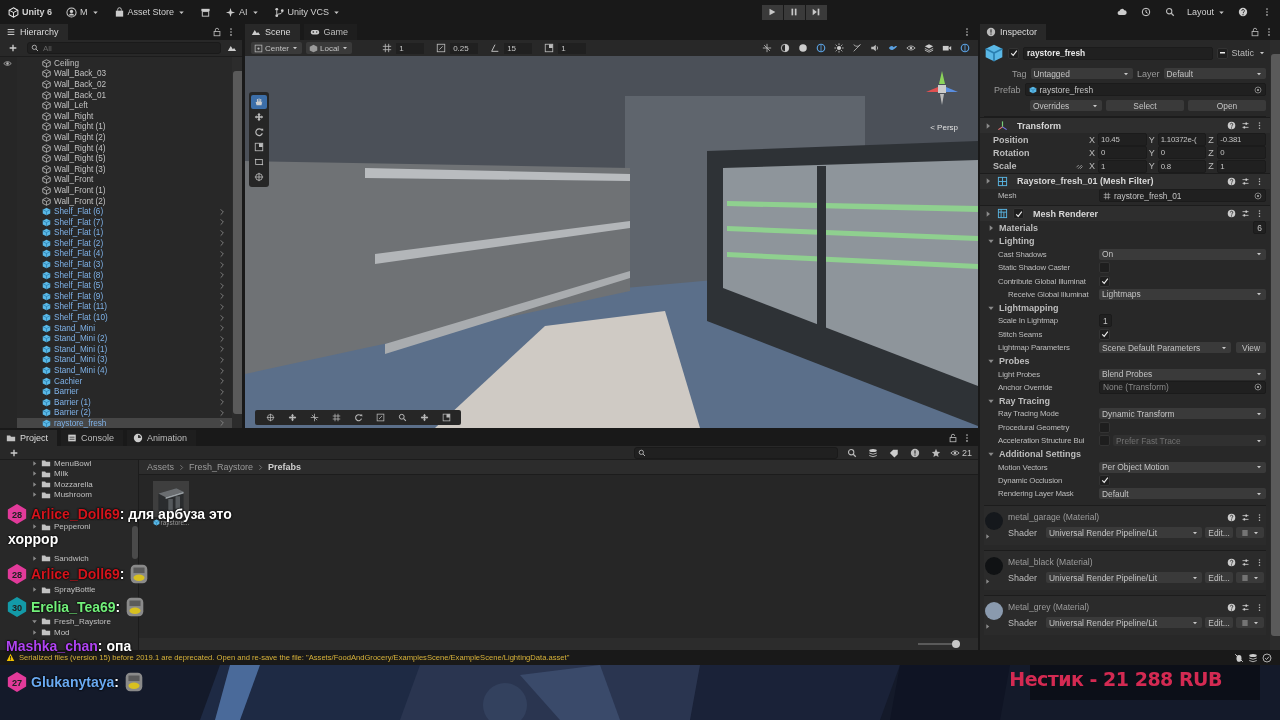  Describe the element at coordinates (124, 201) in the screenshot. I see `hierarchy-item: Wall_Front (2)` at that location.